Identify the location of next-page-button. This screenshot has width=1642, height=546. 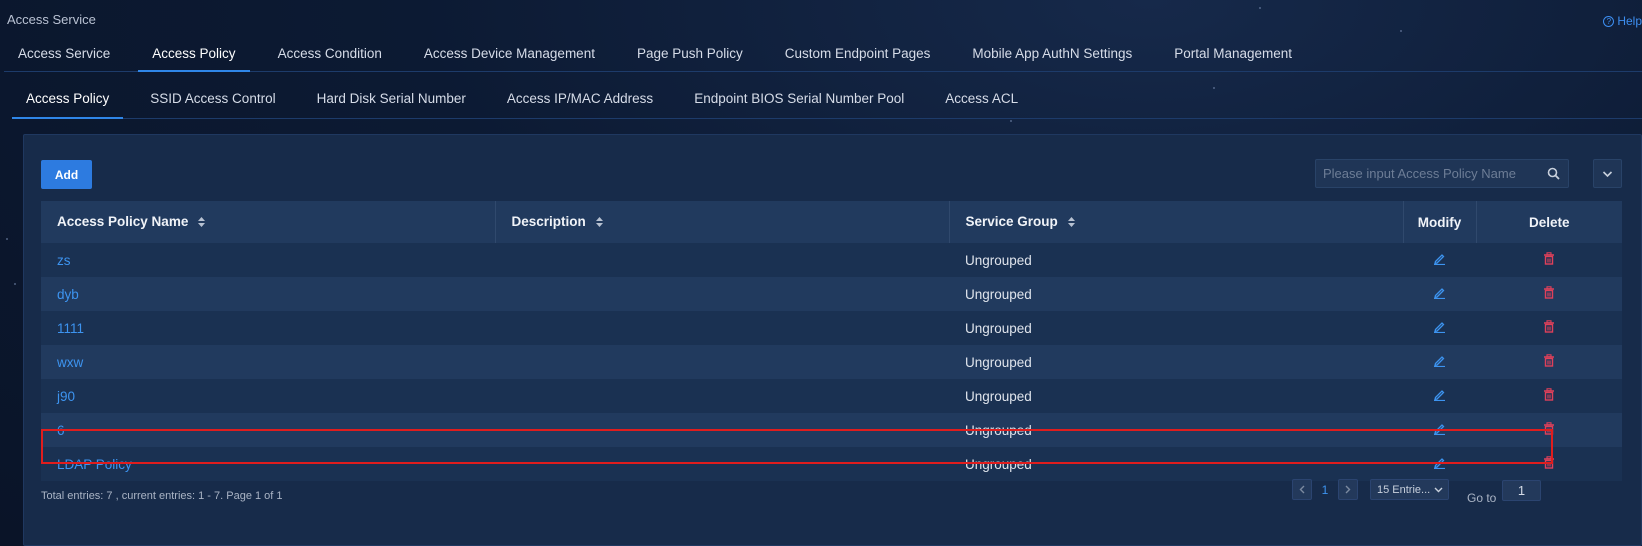
(1348, 489).